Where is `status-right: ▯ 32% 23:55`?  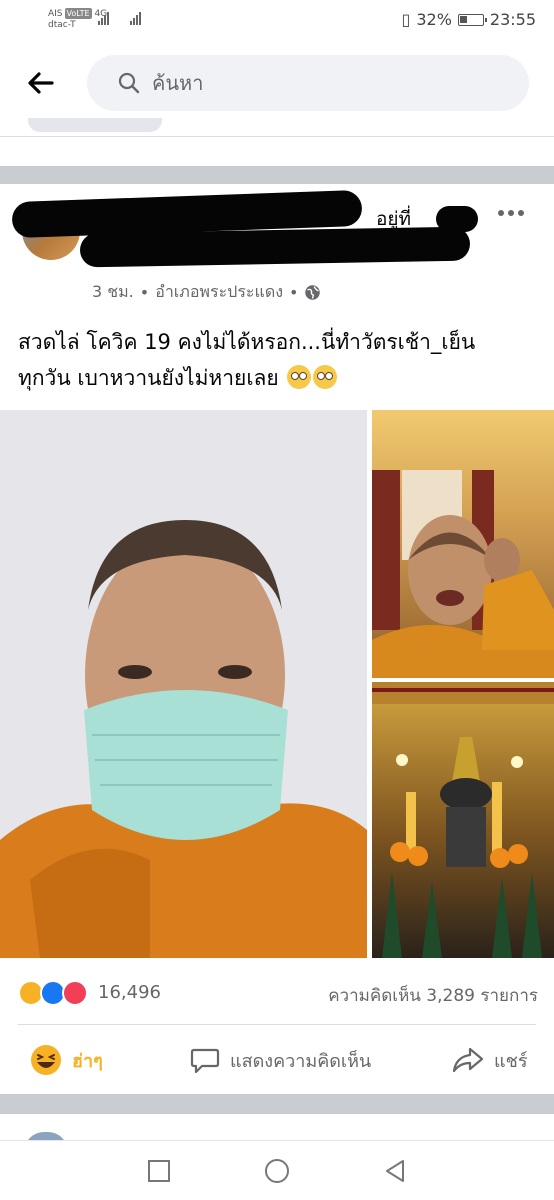 status-right: ▯ 32% 23:55 is located at coordinates (469, 19).